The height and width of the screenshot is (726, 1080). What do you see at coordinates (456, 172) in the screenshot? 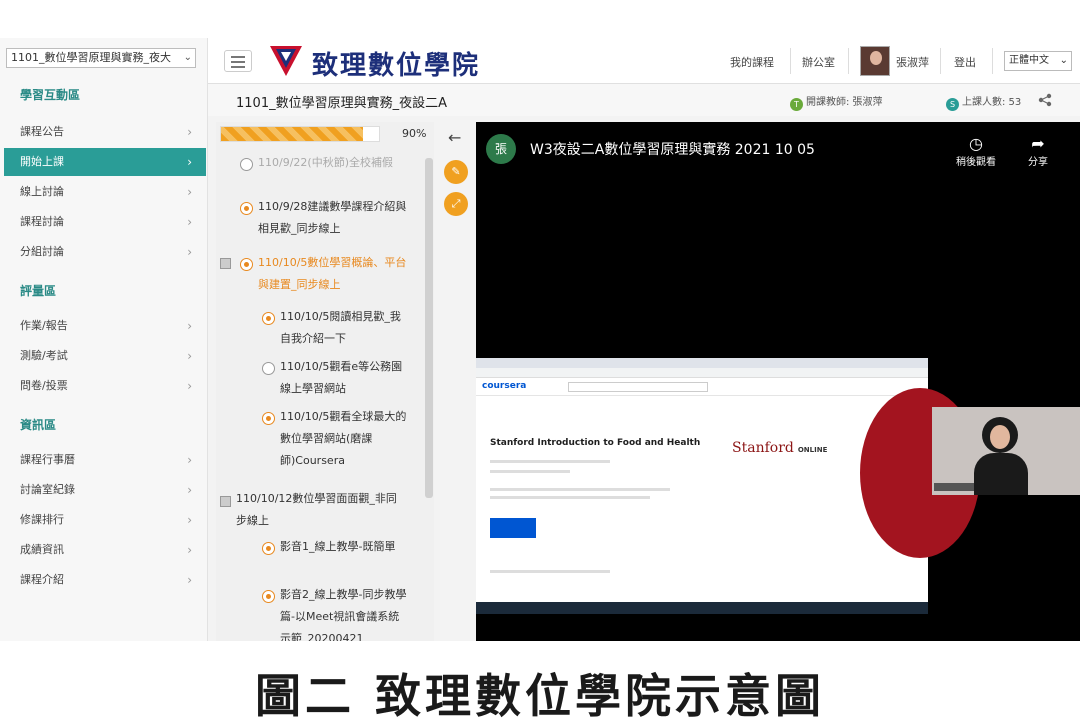
I see `note-icon: ✎` at bounding box center [456, 172].